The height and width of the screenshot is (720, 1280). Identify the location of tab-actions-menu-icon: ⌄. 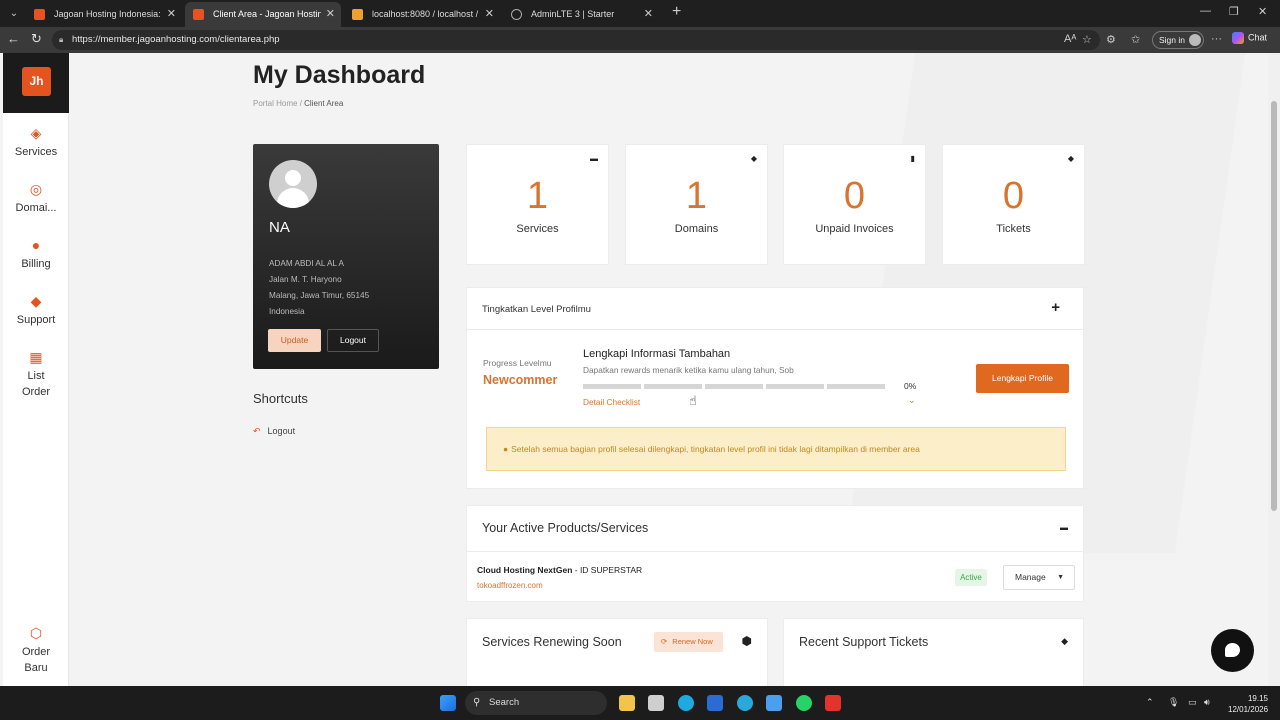
(14, 14).